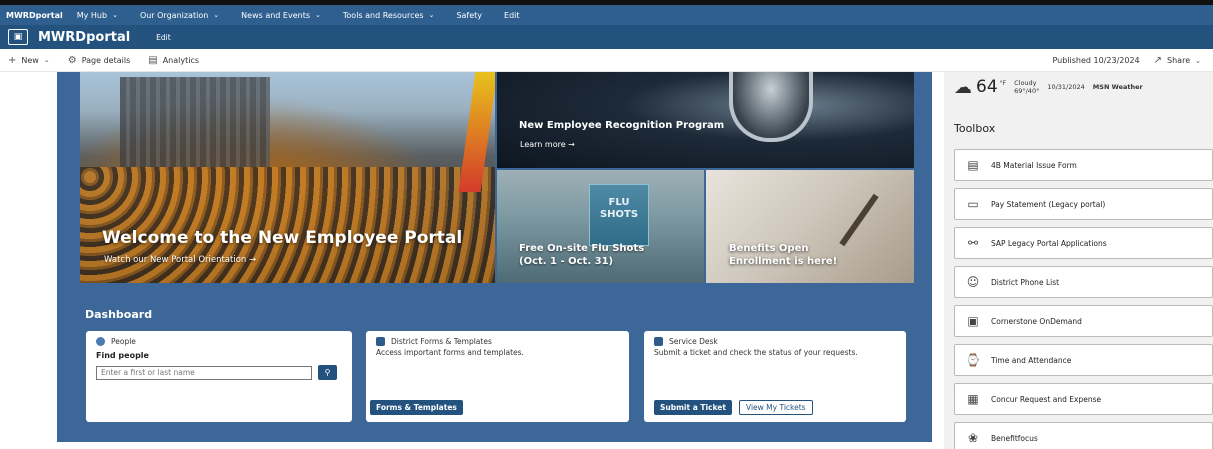  Describe the element at coordinates (973, 438) in the screenshot. I see `handshake-icon: ❀` at that location.